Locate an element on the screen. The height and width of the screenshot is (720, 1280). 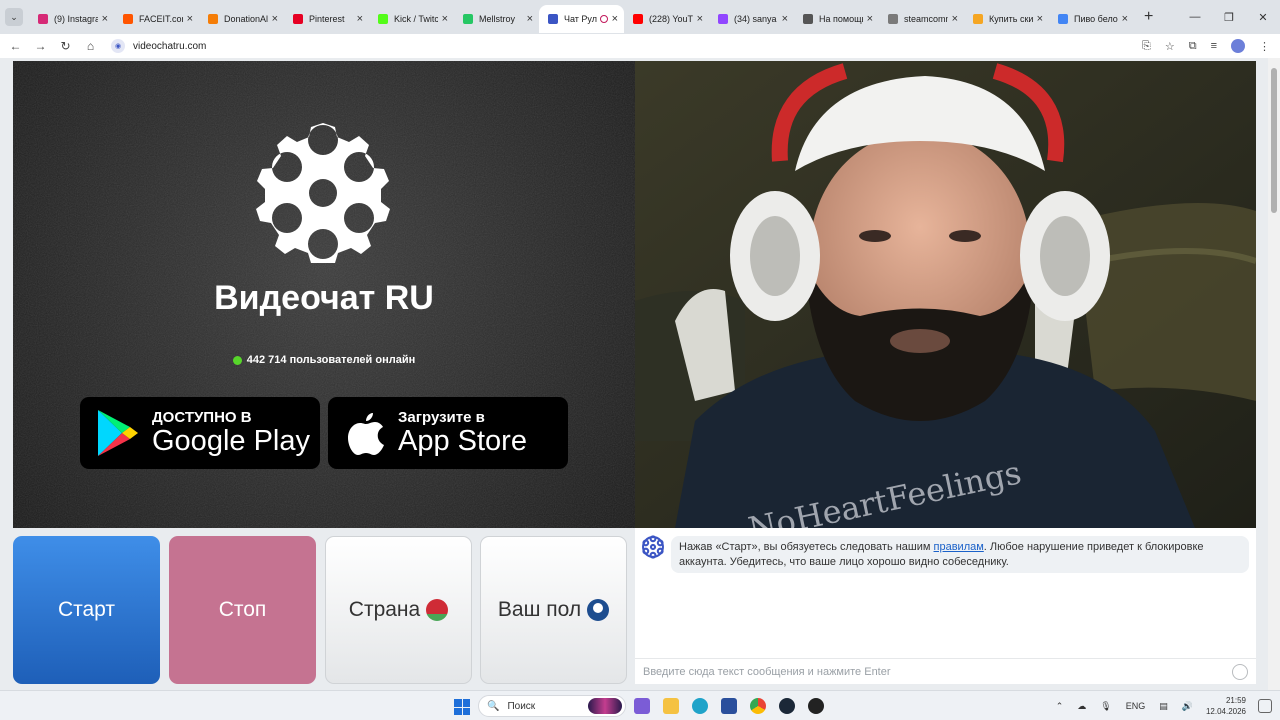
online-counter: 442 714 пользователей онлайн is located at coordinates (324, 360).